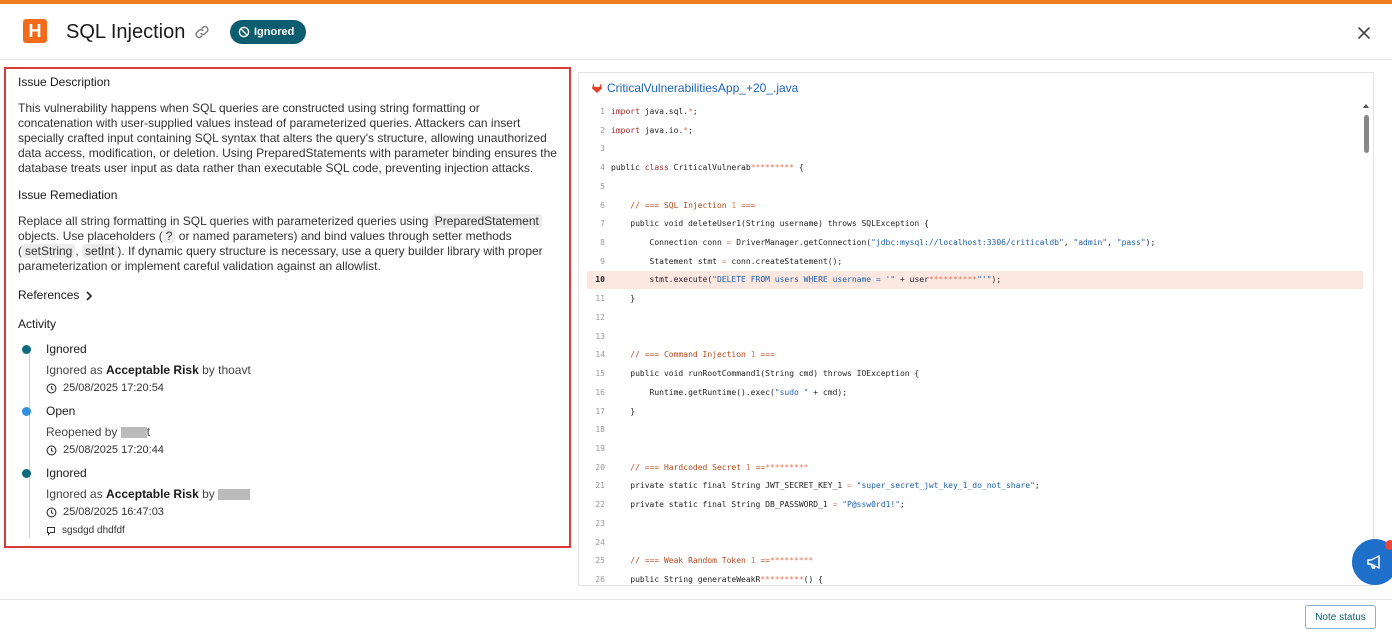  I want to click on code-token: import, so click(625, 111).